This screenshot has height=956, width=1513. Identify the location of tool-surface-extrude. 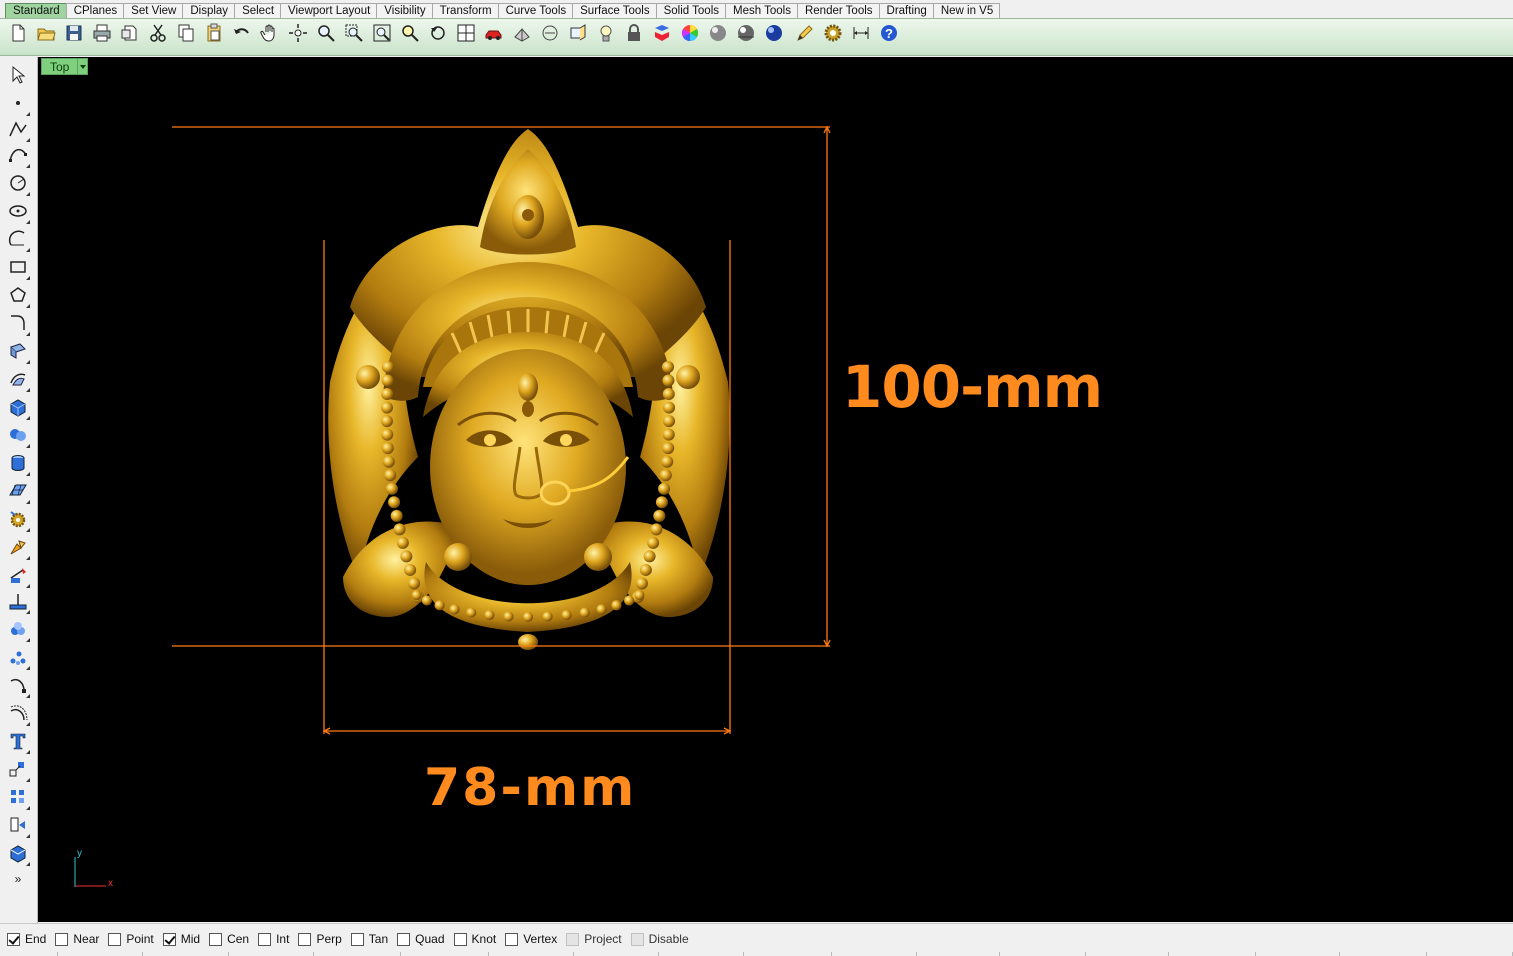
(18, 381).